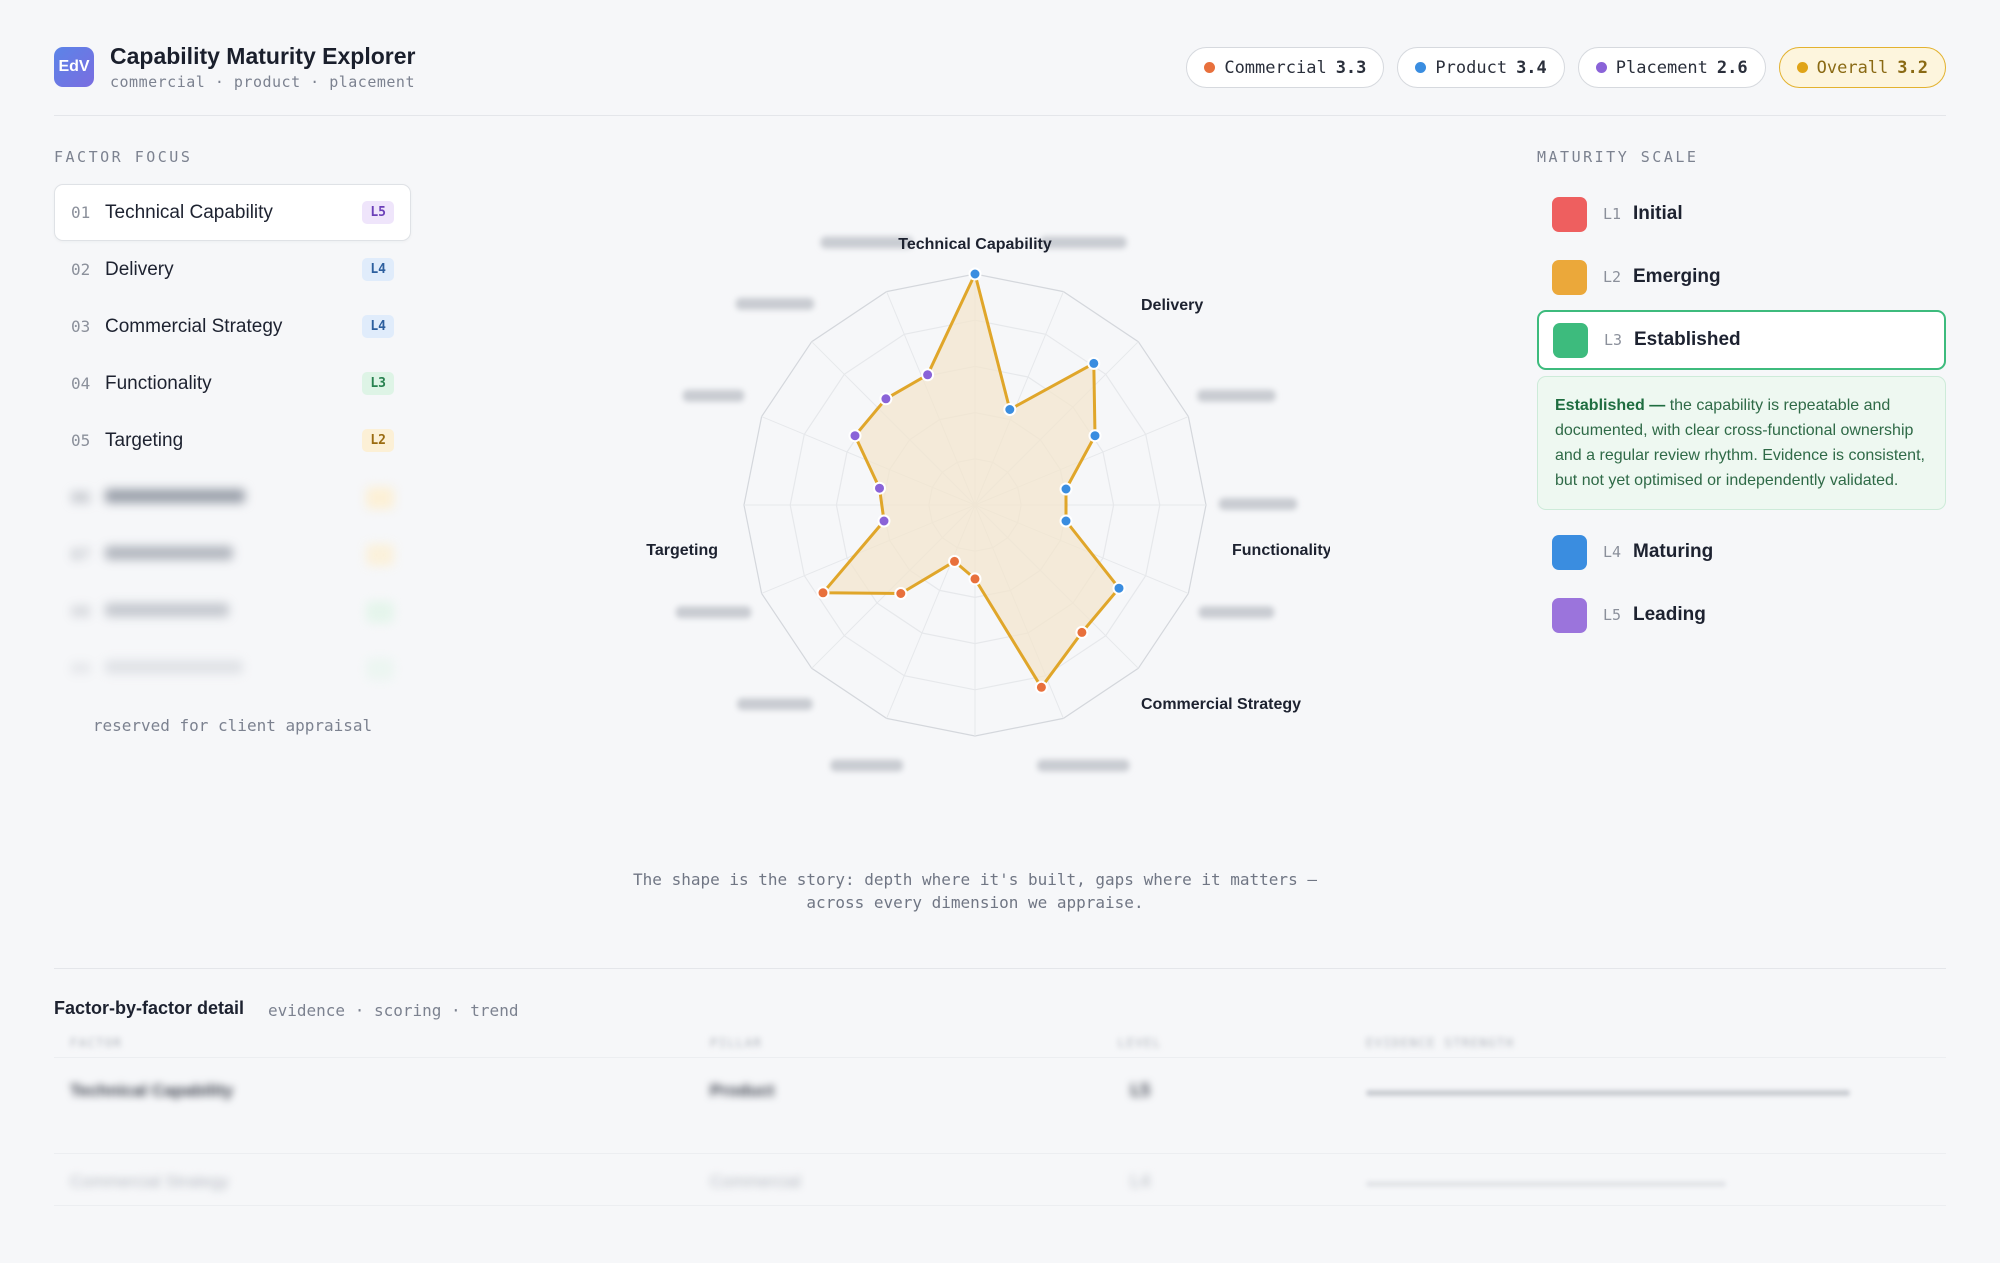 This screenshot has height=1263, width=2000. I want to click on axis-label-technical-capability: Technical Capability, so click(975, 244).